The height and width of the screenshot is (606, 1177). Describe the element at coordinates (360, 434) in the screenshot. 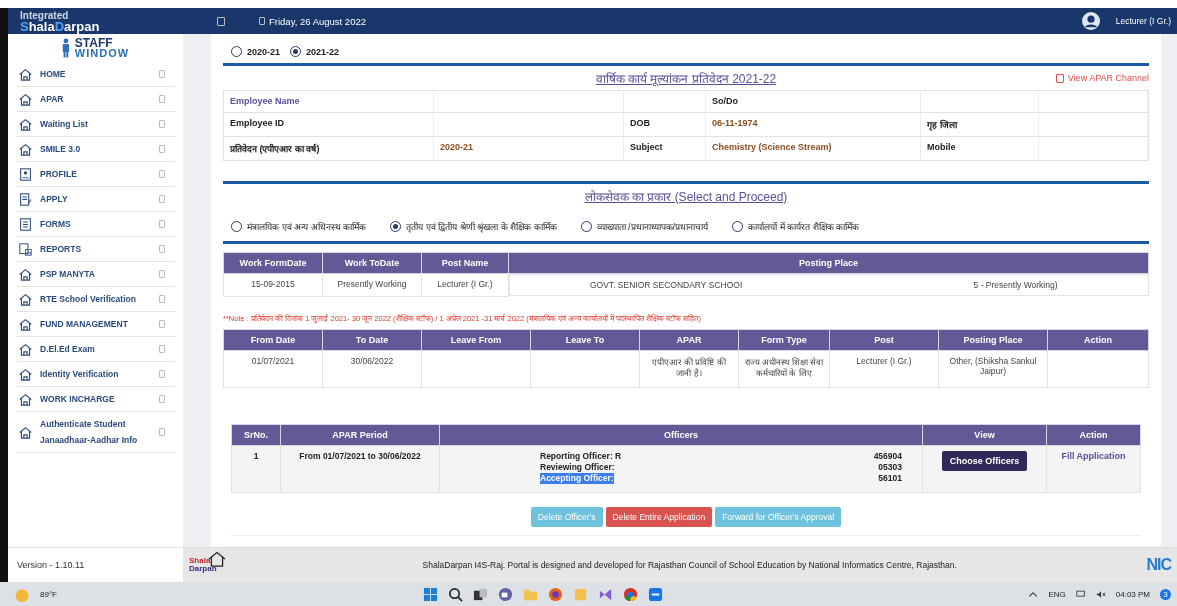

I see `column-header: APAR Period` at that location.